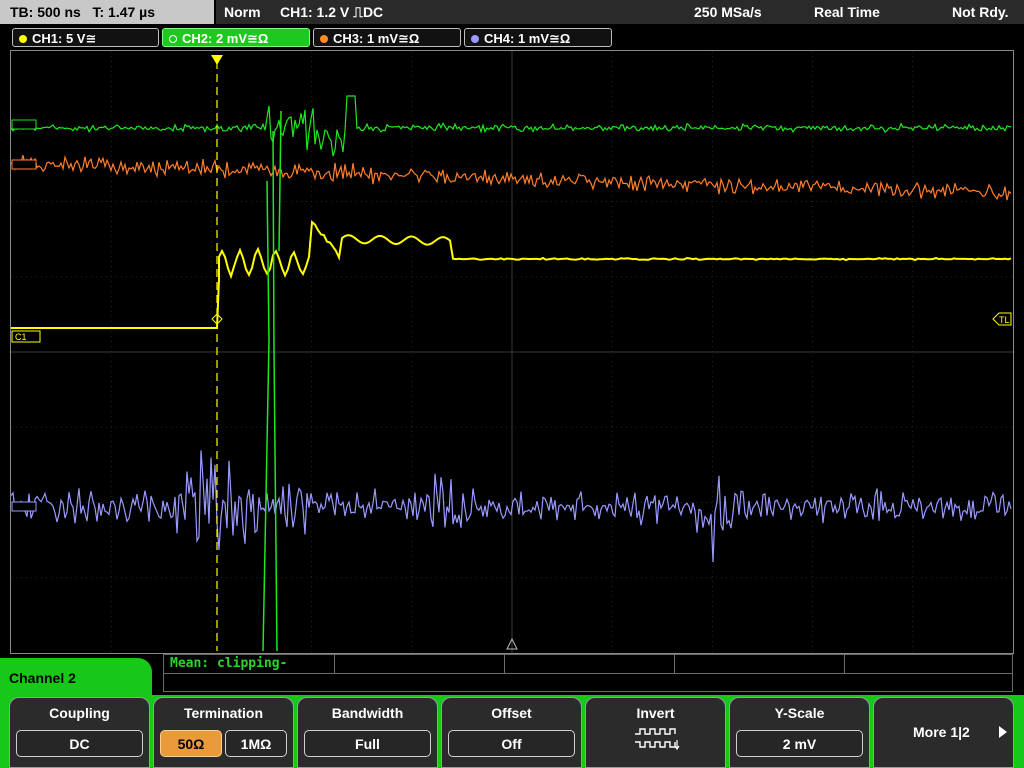  Describe the element at coordinates (728, 12) in the screenshot. I see `sample-rate: 250 MSa/s` at that location.